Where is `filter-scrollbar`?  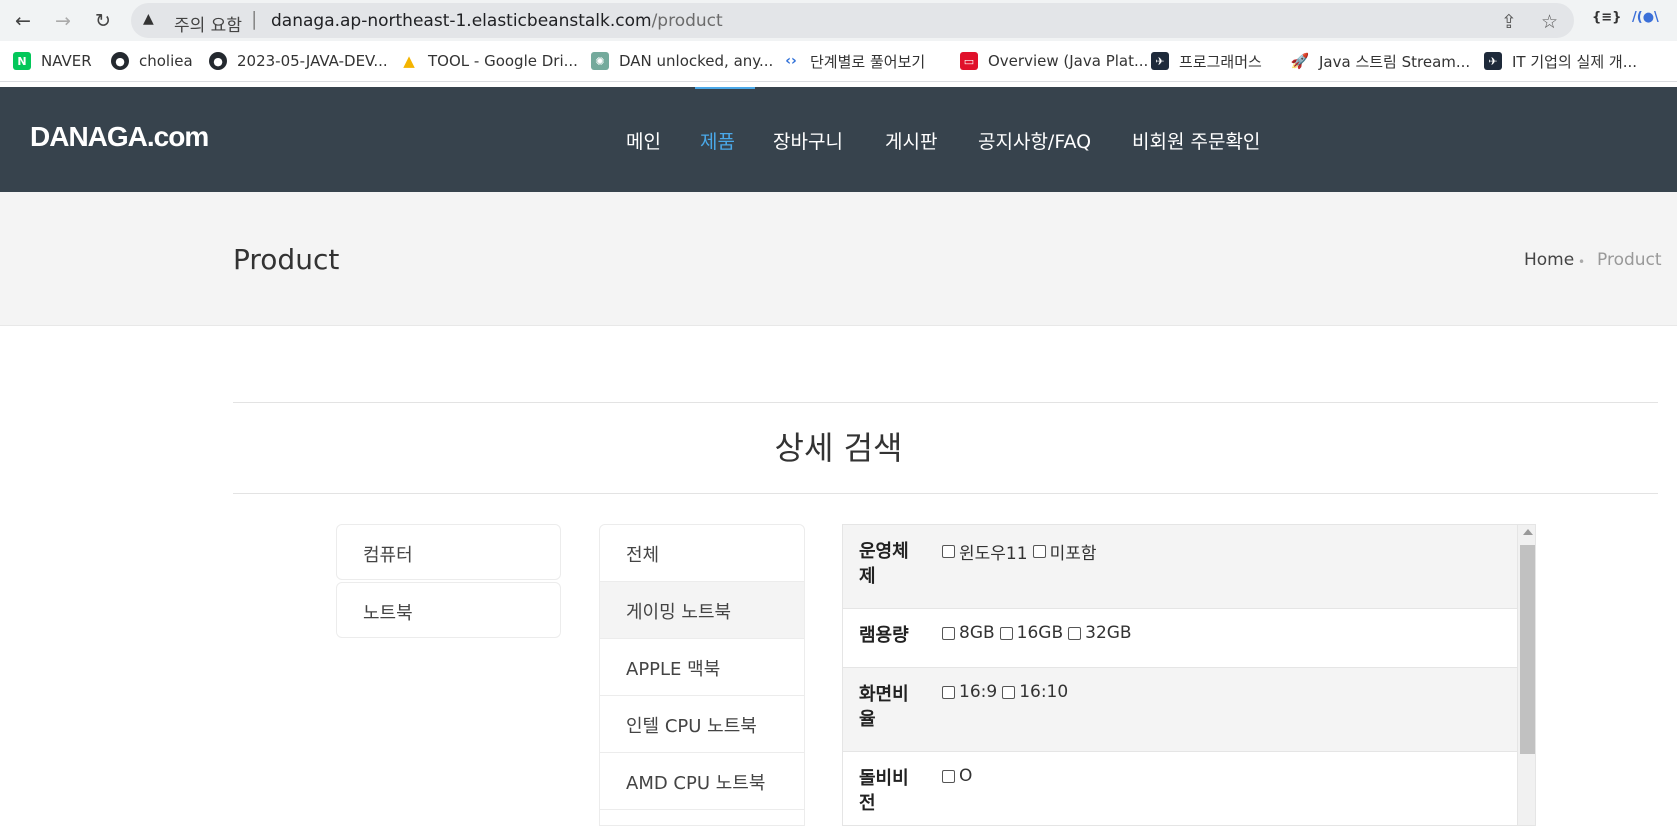
filter-scrollbar is located at coordinates (1526, 675).